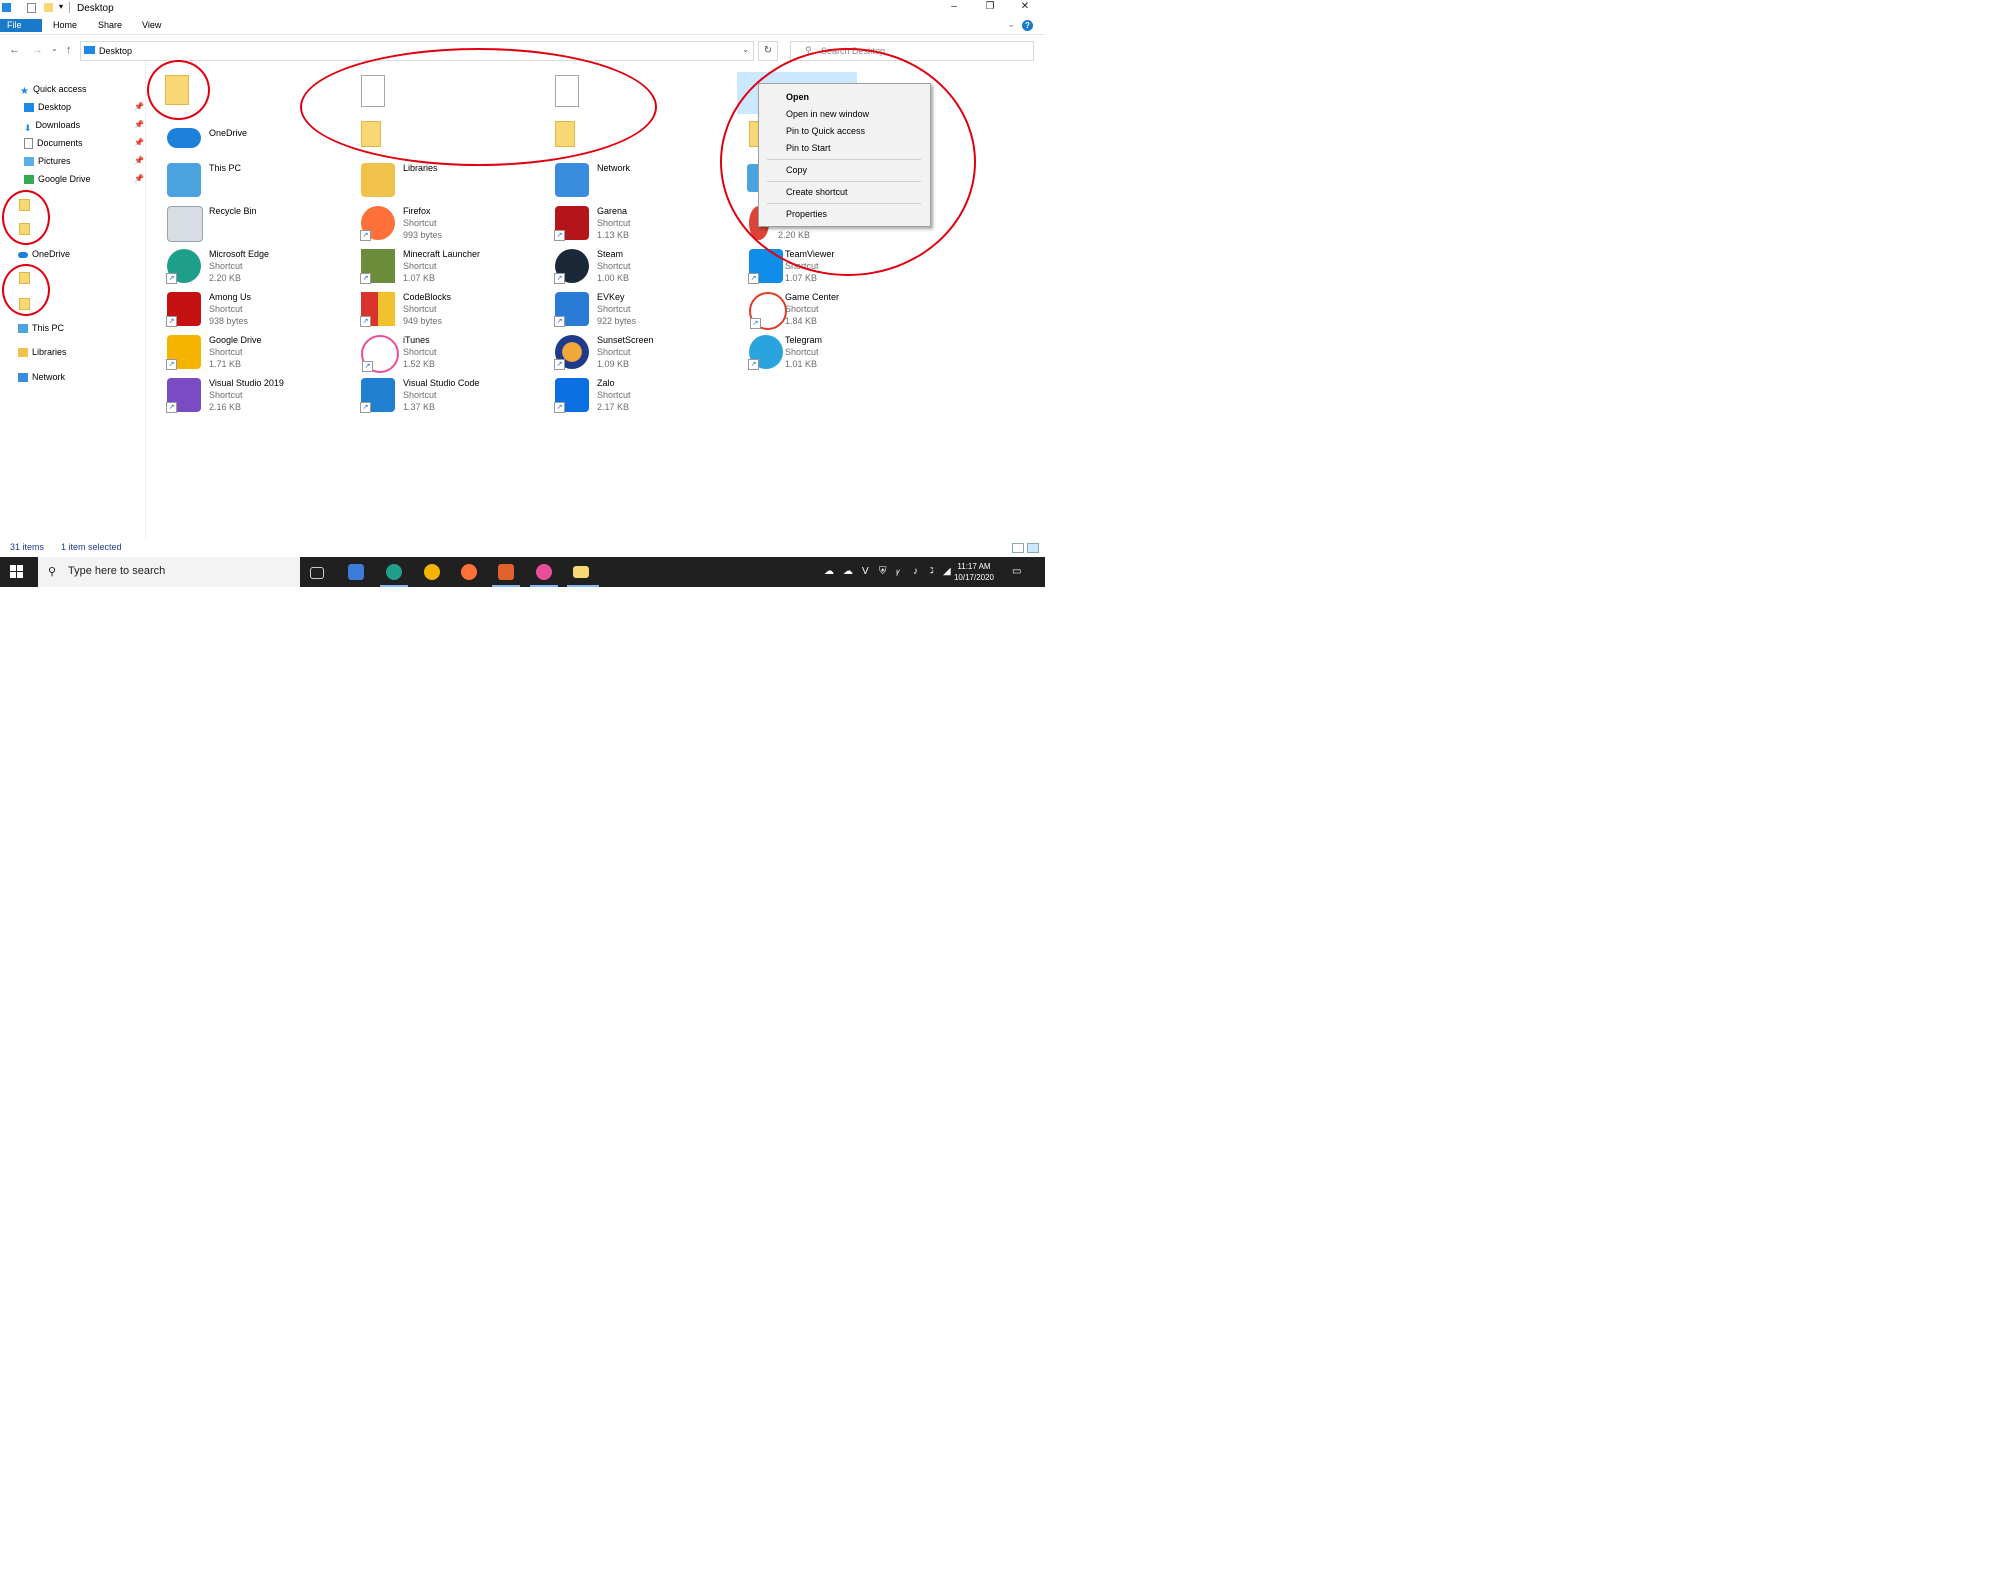 Image resolution: width=2000 pixels, height=1593 pixels. I want to click on onedrive-tray-icon: ☁, so click(848, 571).